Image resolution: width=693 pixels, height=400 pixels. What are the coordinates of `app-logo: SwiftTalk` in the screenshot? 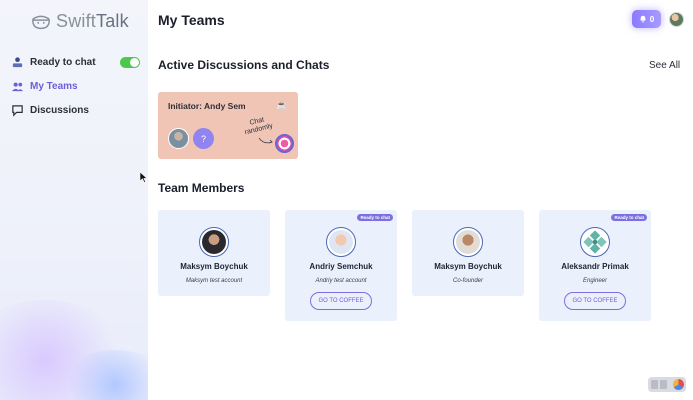 It's located at (79, 21).